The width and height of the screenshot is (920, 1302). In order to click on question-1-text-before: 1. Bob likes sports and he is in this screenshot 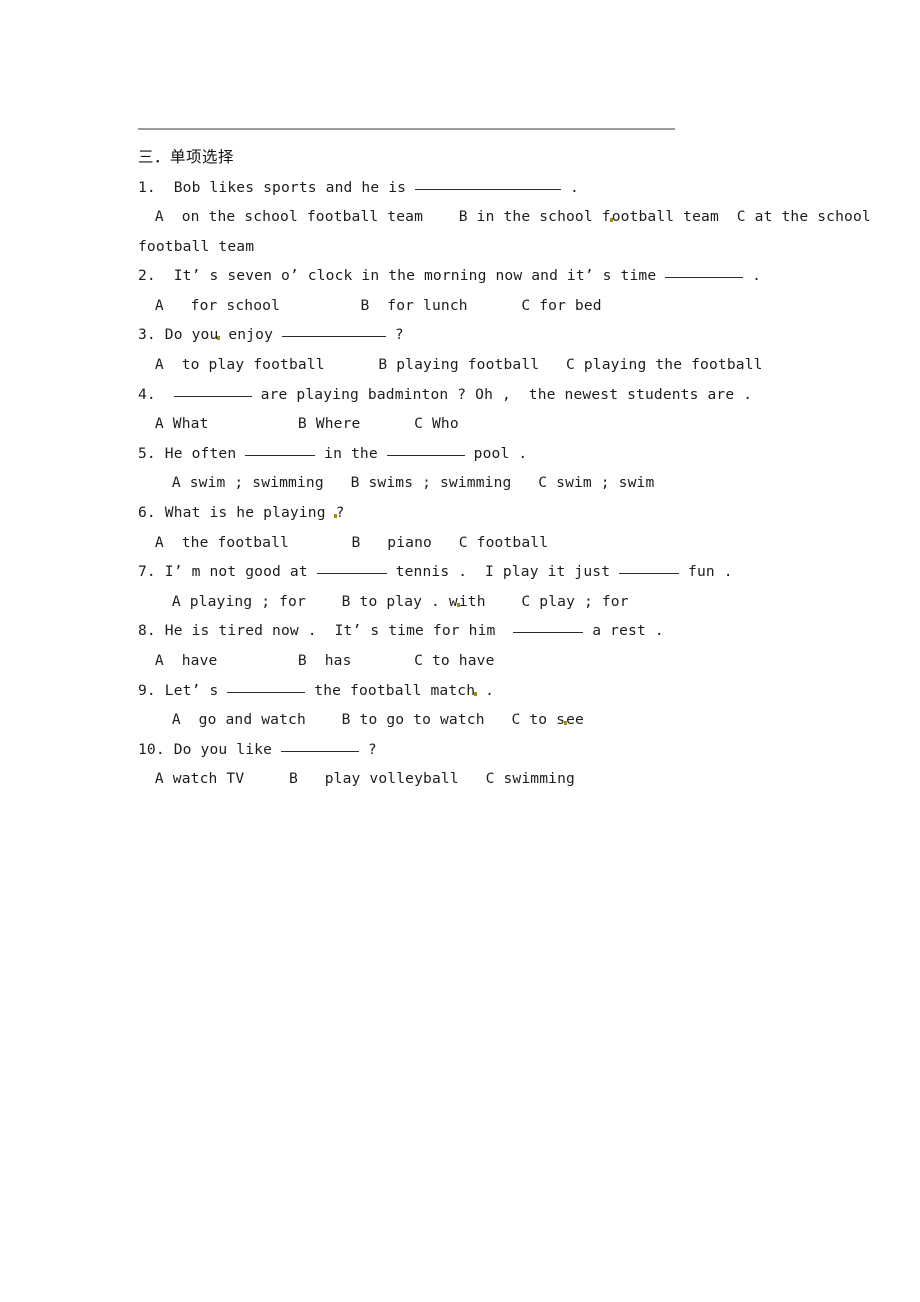, I will do `click(277, 187)`.